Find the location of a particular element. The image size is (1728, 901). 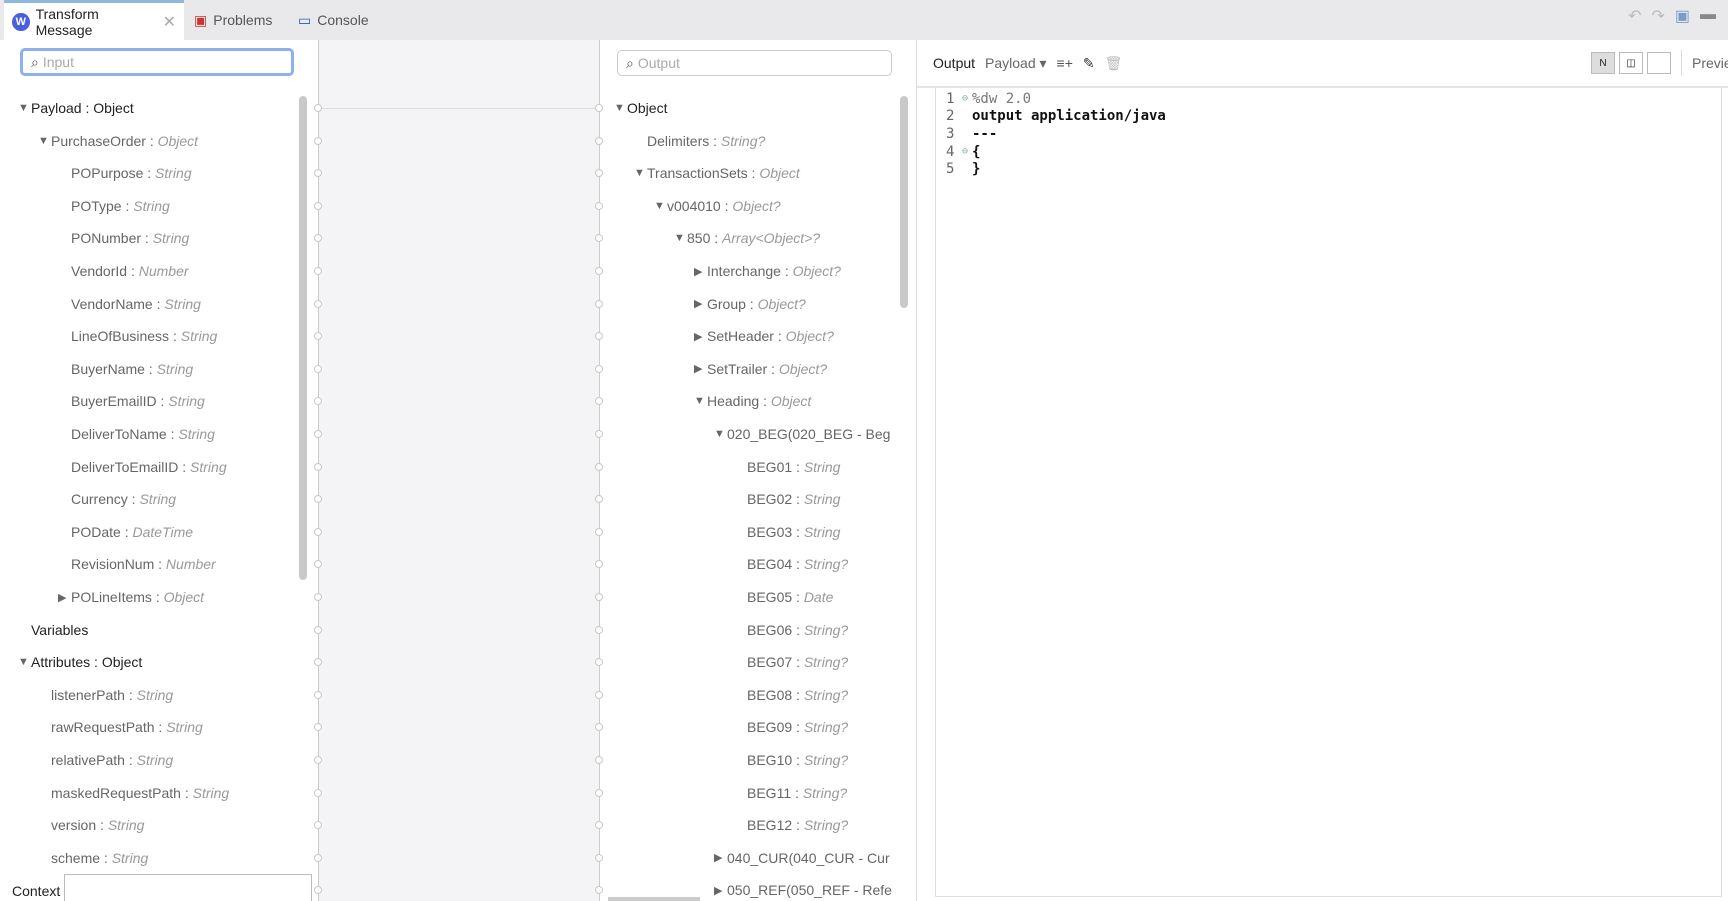

save-icon: ▣ is located at coordinates (1682, 16).